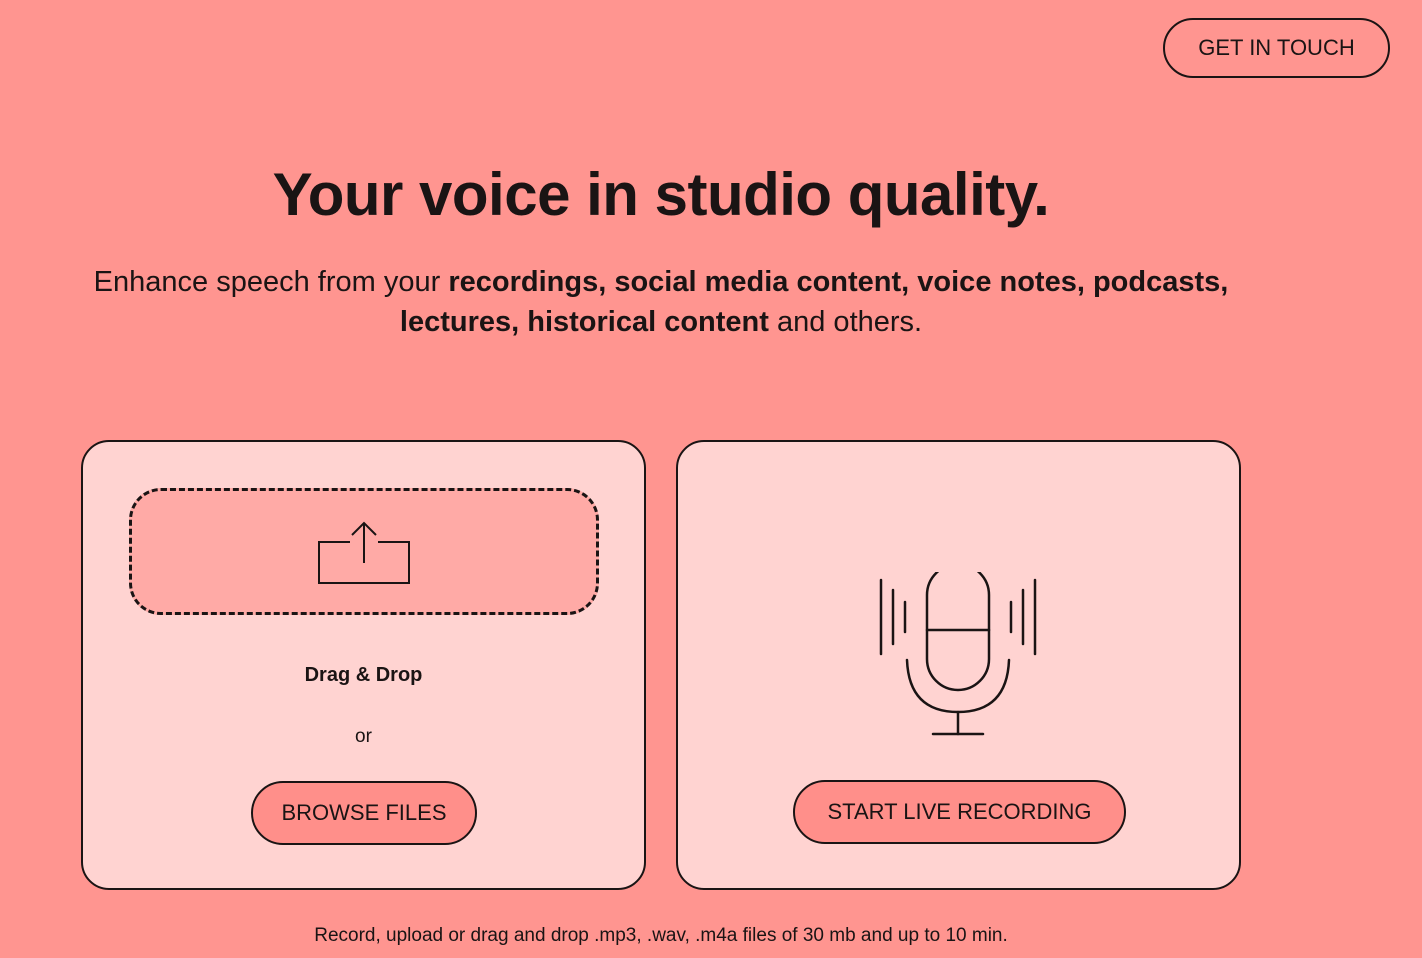  What do you see at coordinates (661, 194) in the screenshot?
I see `page-title: Your voice in studio quality.` at bounding box center [661, 194].